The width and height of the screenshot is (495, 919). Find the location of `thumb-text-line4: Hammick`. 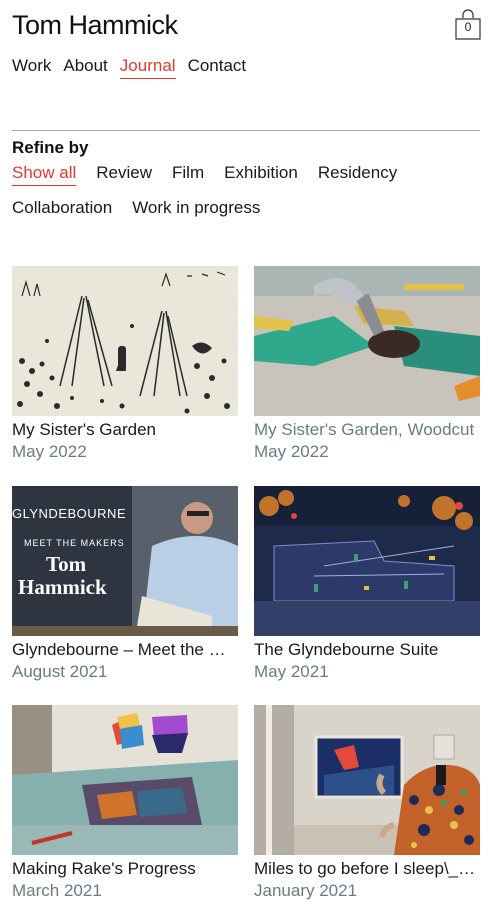

thumb-text-line4: Hammick is located at coordinates (62, 587).